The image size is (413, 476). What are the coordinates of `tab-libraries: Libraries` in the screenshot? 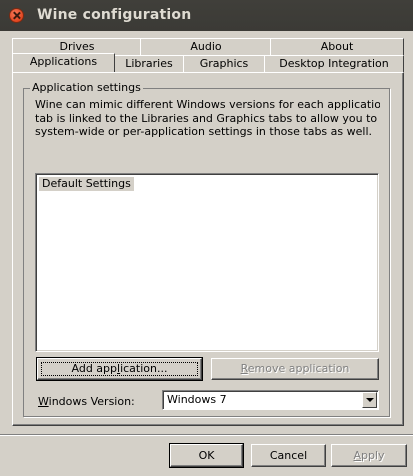 It's located at (149, 63).